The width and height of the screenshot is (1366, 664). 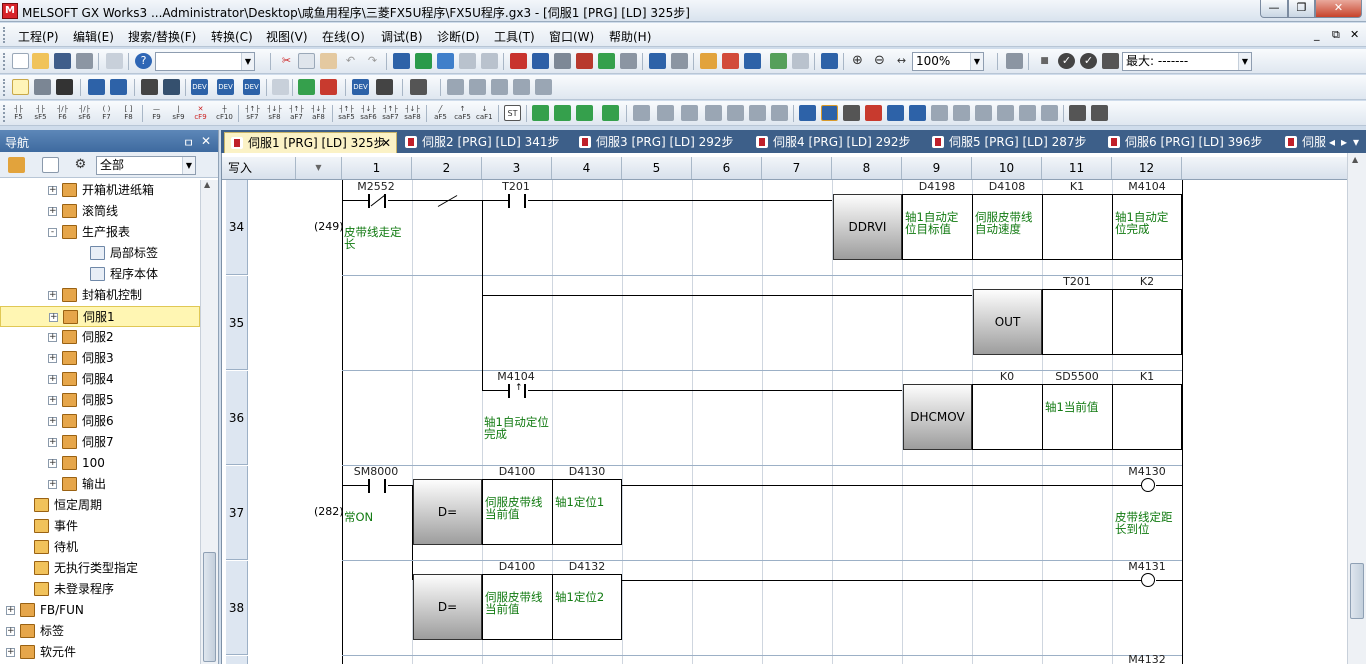 What do you see at coordinates (851, 113) in the screenshot?
I see `search-jump-icon` at bounding box center [851, 113].